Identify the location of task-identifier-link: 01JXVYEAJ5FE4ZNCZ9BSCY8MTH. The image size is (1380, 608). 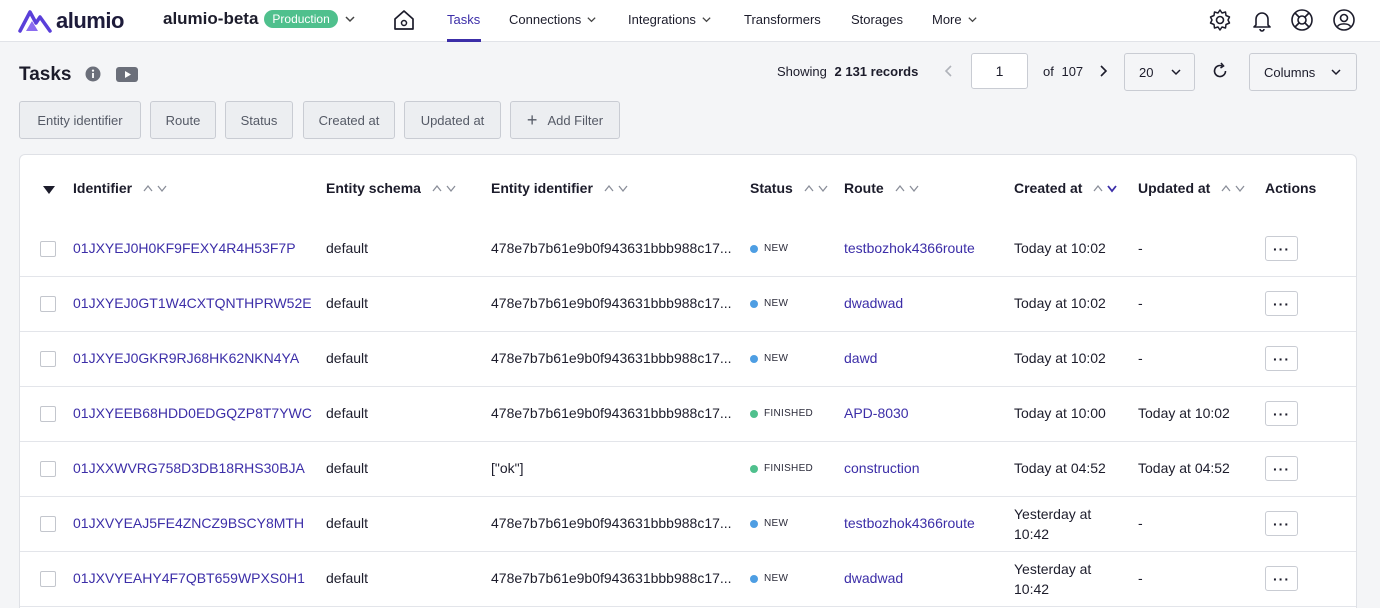
(188, 523).